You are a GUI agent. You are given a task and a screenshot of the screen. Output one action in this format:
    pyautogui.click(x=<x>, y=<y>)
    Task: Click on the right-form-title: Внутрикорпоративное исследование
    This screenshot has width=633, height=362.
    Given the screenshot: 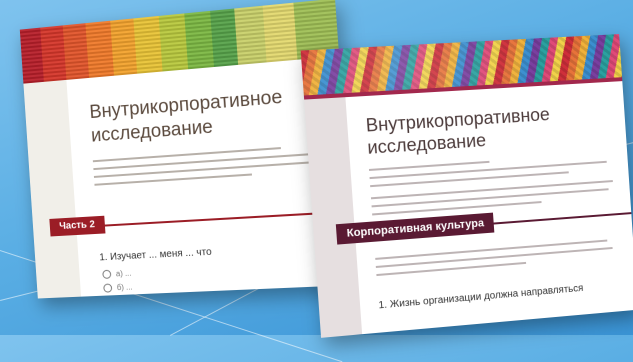 What is the action you would take?
    pyautogui.click(x=490, y=128)
    